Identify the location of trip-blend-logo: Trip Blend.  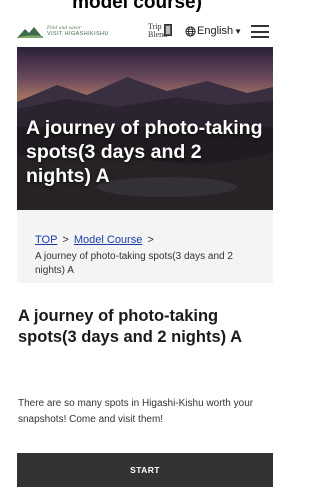
(161, 31).